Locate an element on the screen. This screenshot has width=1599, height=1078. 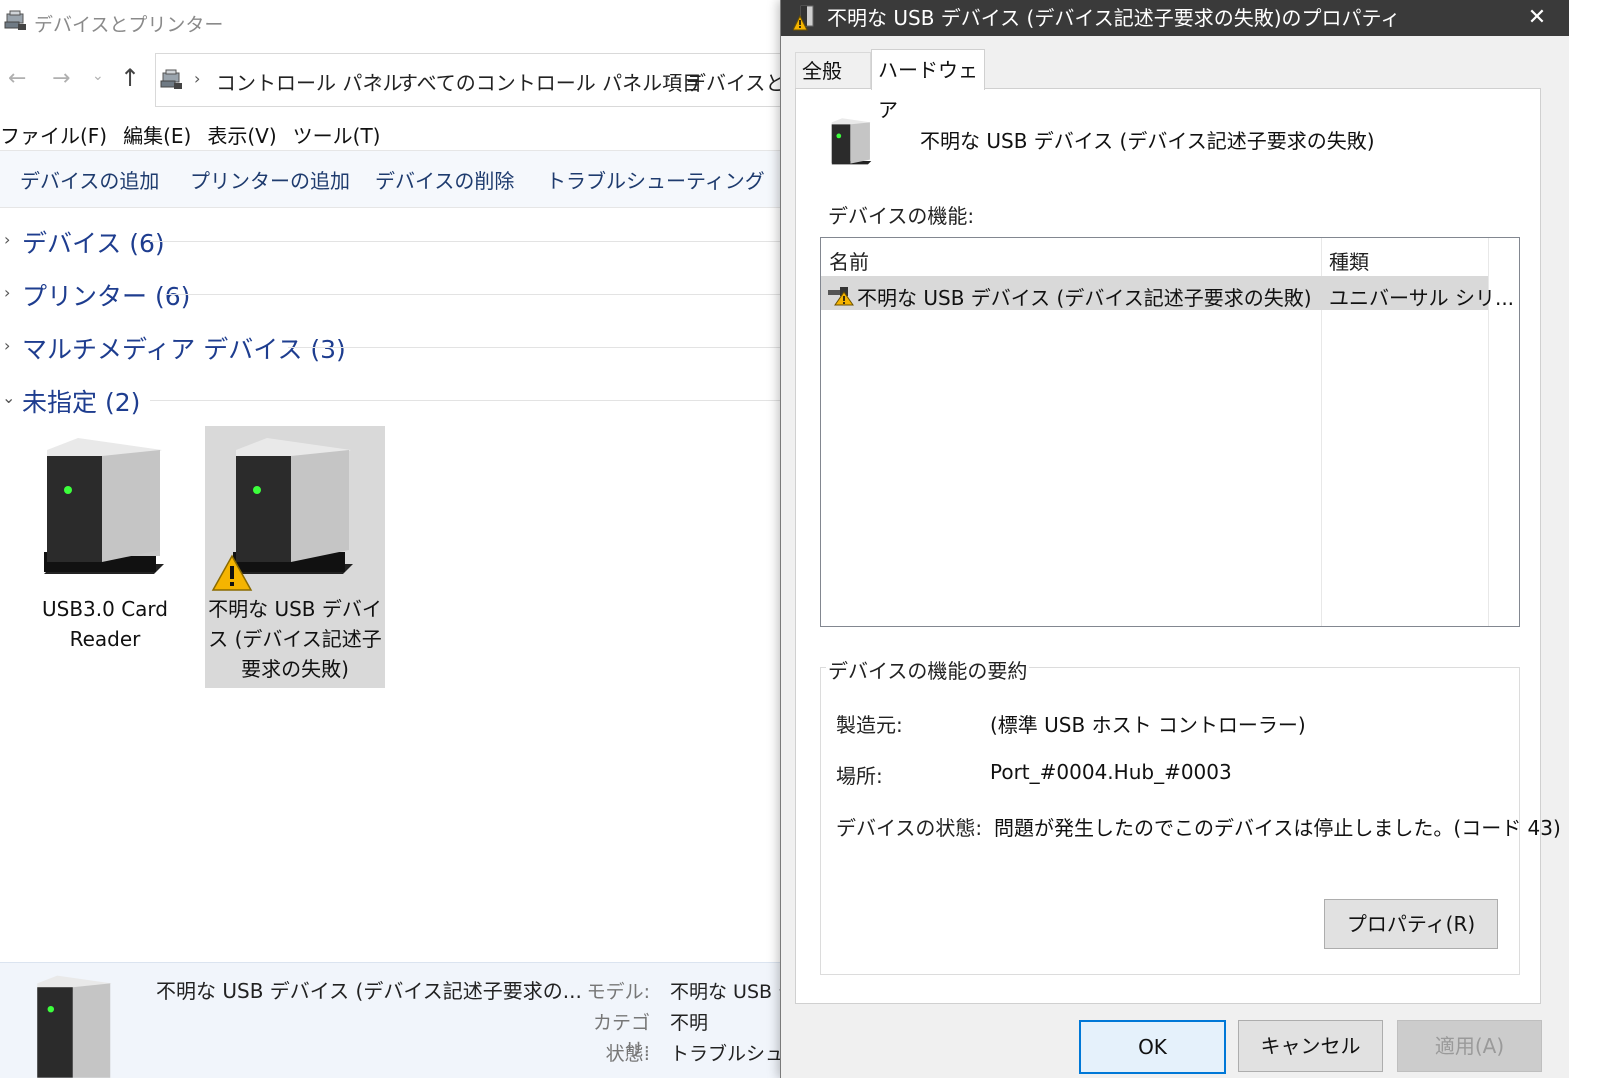
device-status-label: デバイスの状態: is located at coordinates (909, 828).